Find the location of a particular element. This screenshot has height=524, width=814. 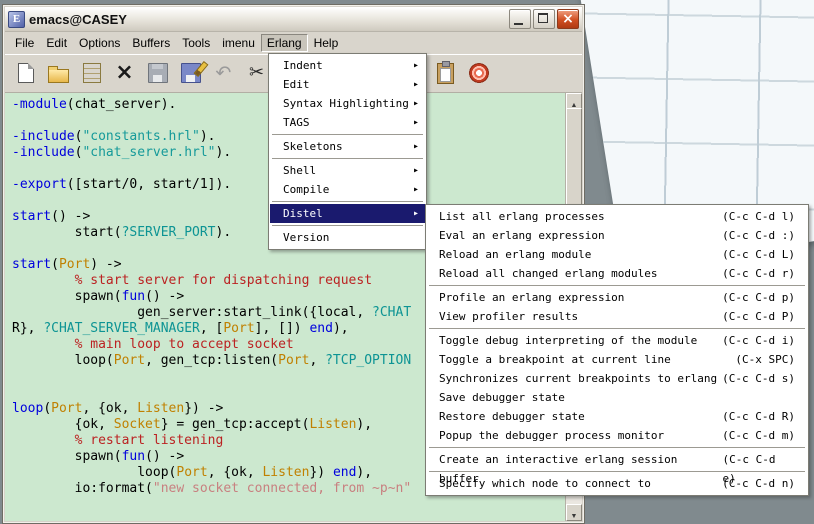

maximize-icon is located at coordinates (543, 18).